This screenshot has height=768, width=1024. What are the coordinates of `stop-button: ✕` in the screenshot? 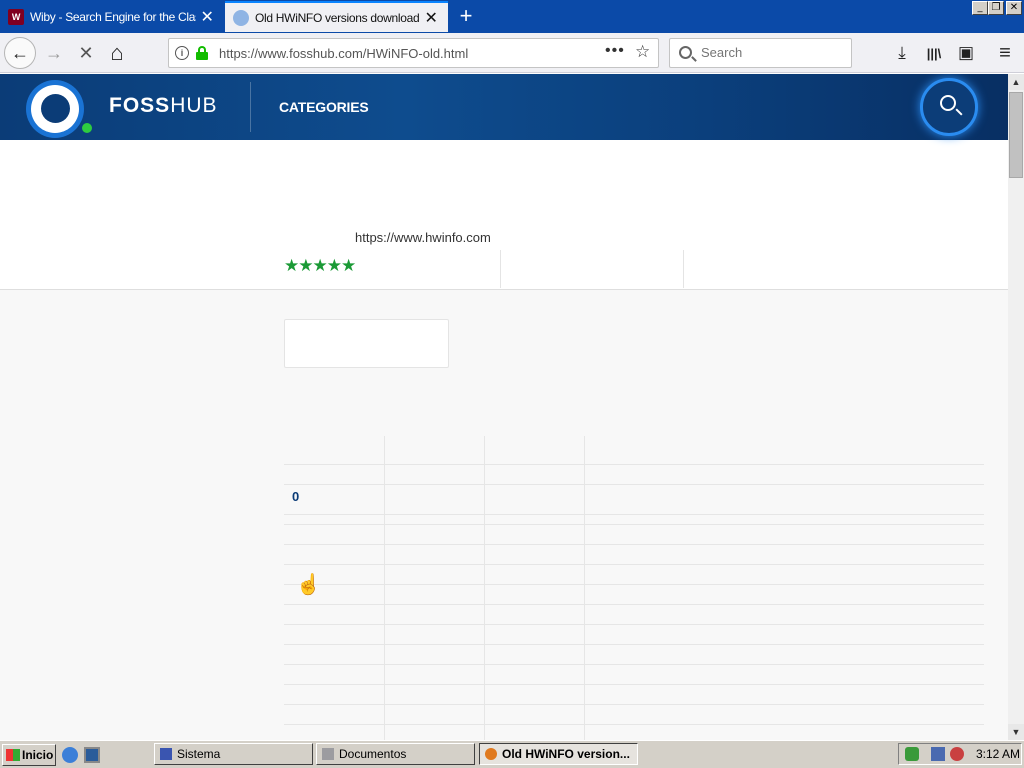 It's located at (86, 53).